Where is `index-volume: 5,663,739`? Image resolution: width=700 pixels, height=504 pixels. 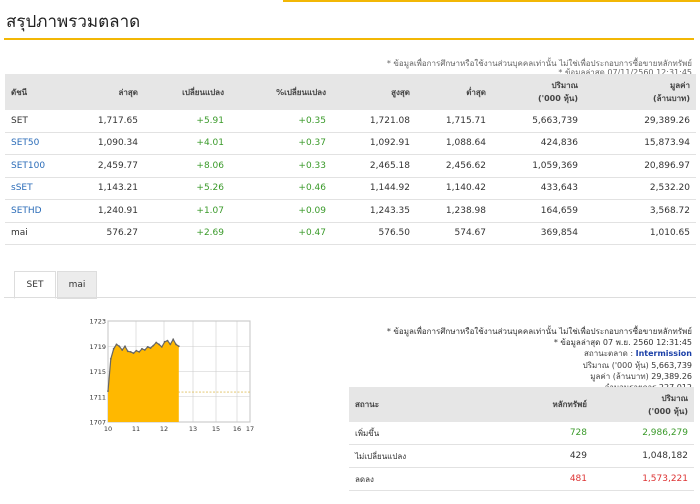
index-volume: 5,663,739 is located at coordinates (538, 121).